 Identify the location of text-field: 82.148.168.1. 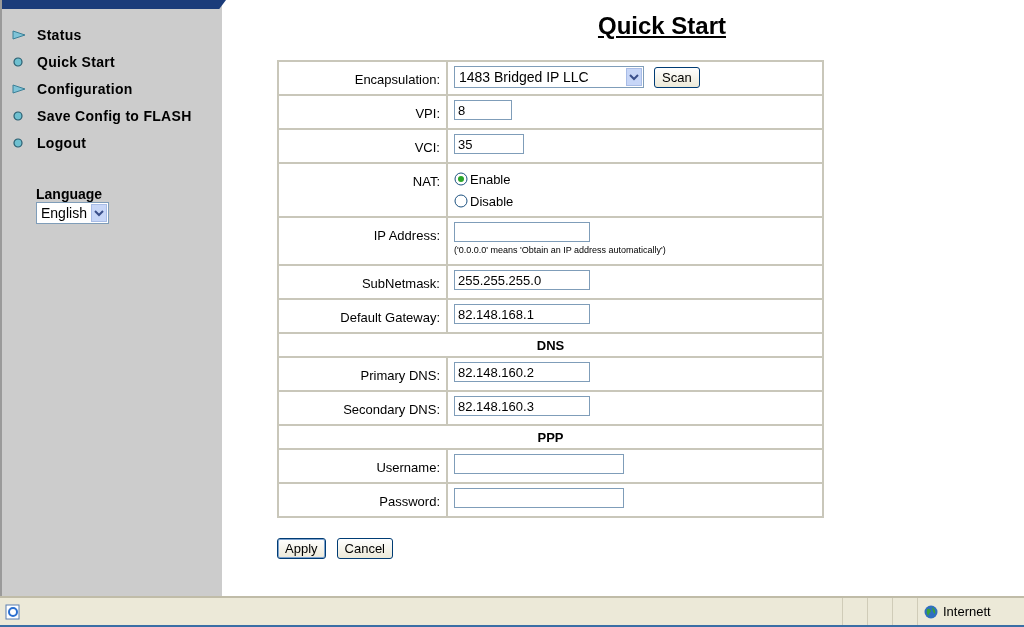
(522, 314).